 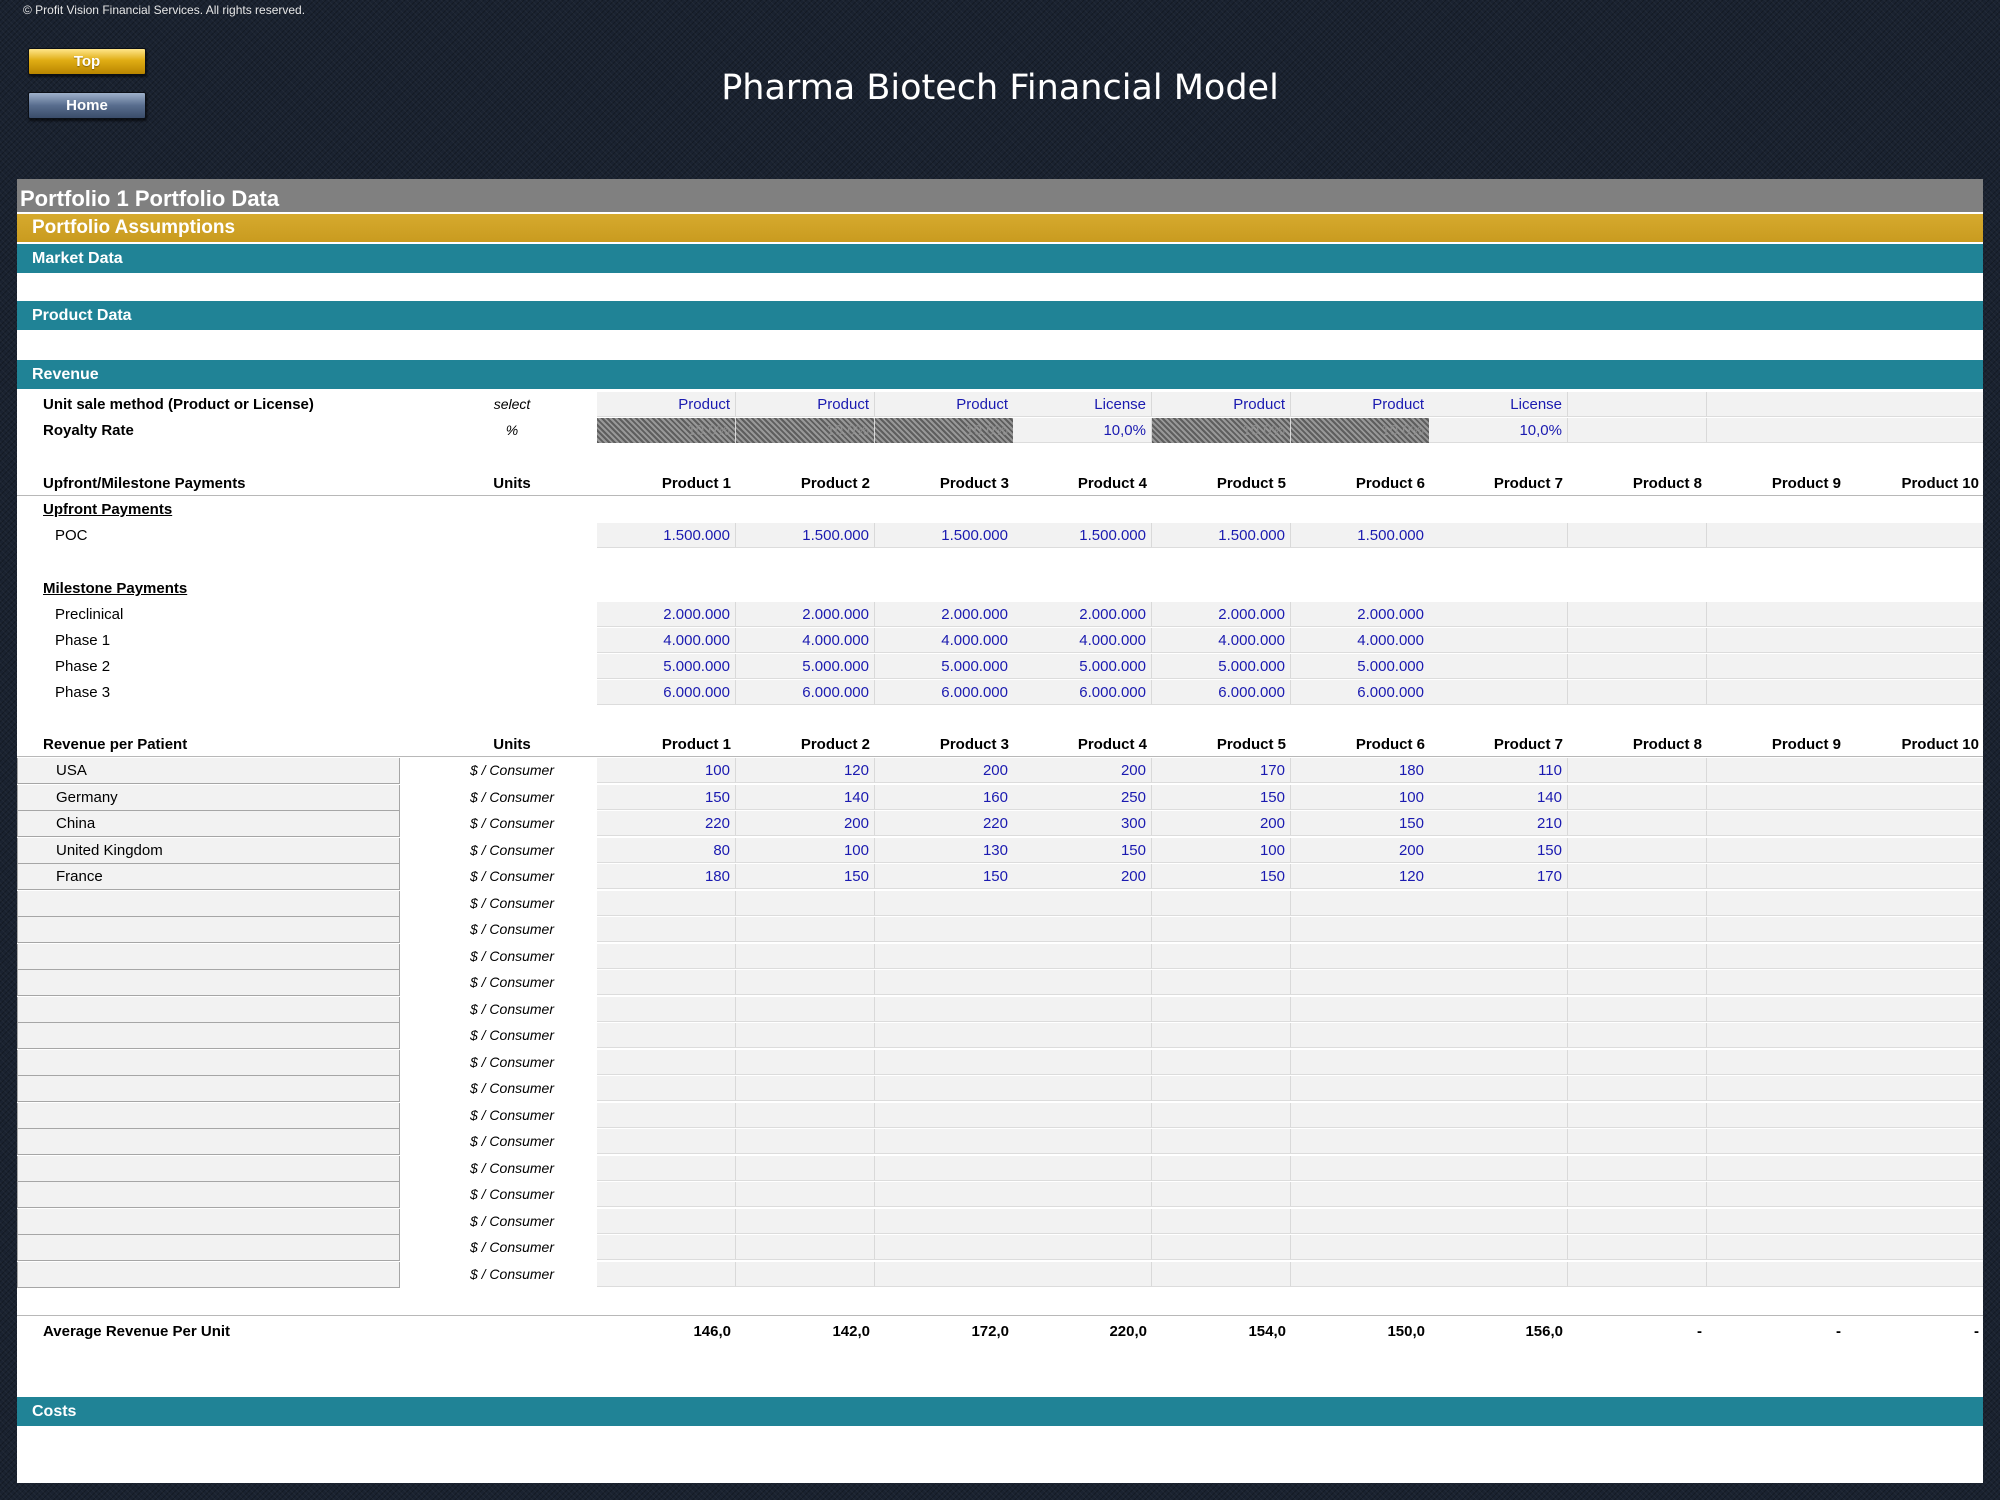 I want to click on market-data-band: Market Data, so click(x=1000, y=258).